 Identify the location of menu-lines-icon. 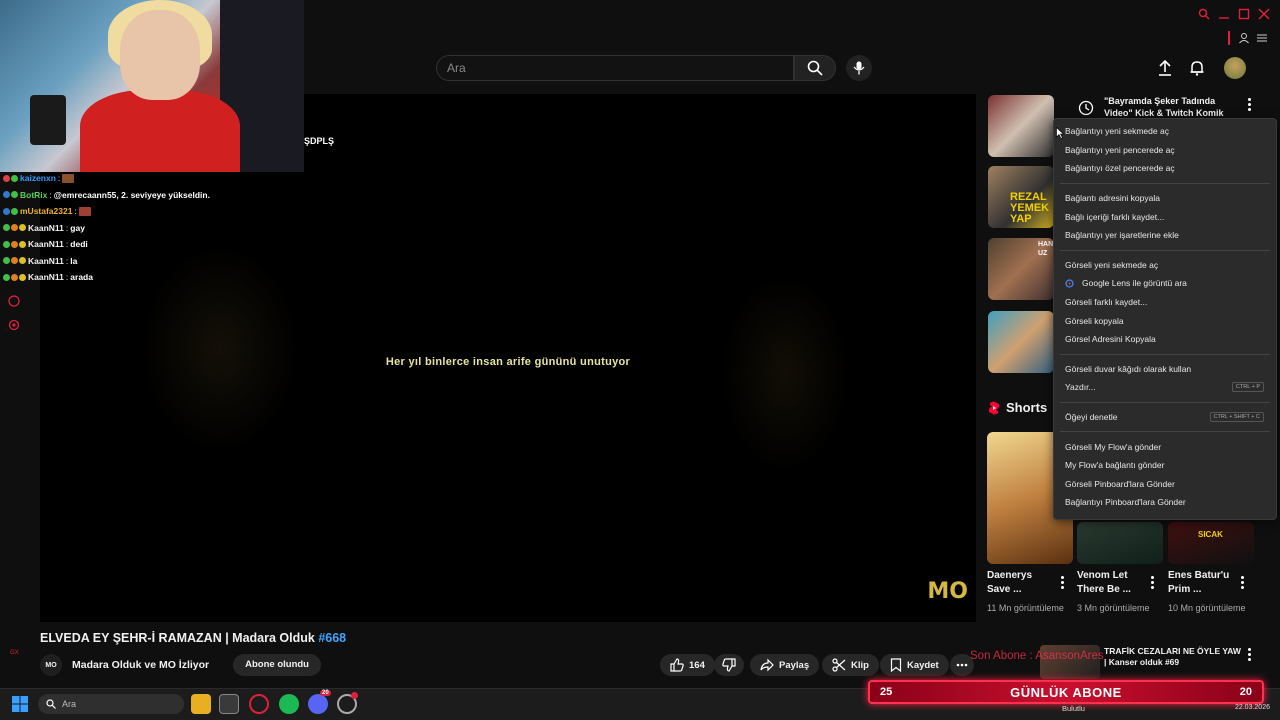
(1262, 38).